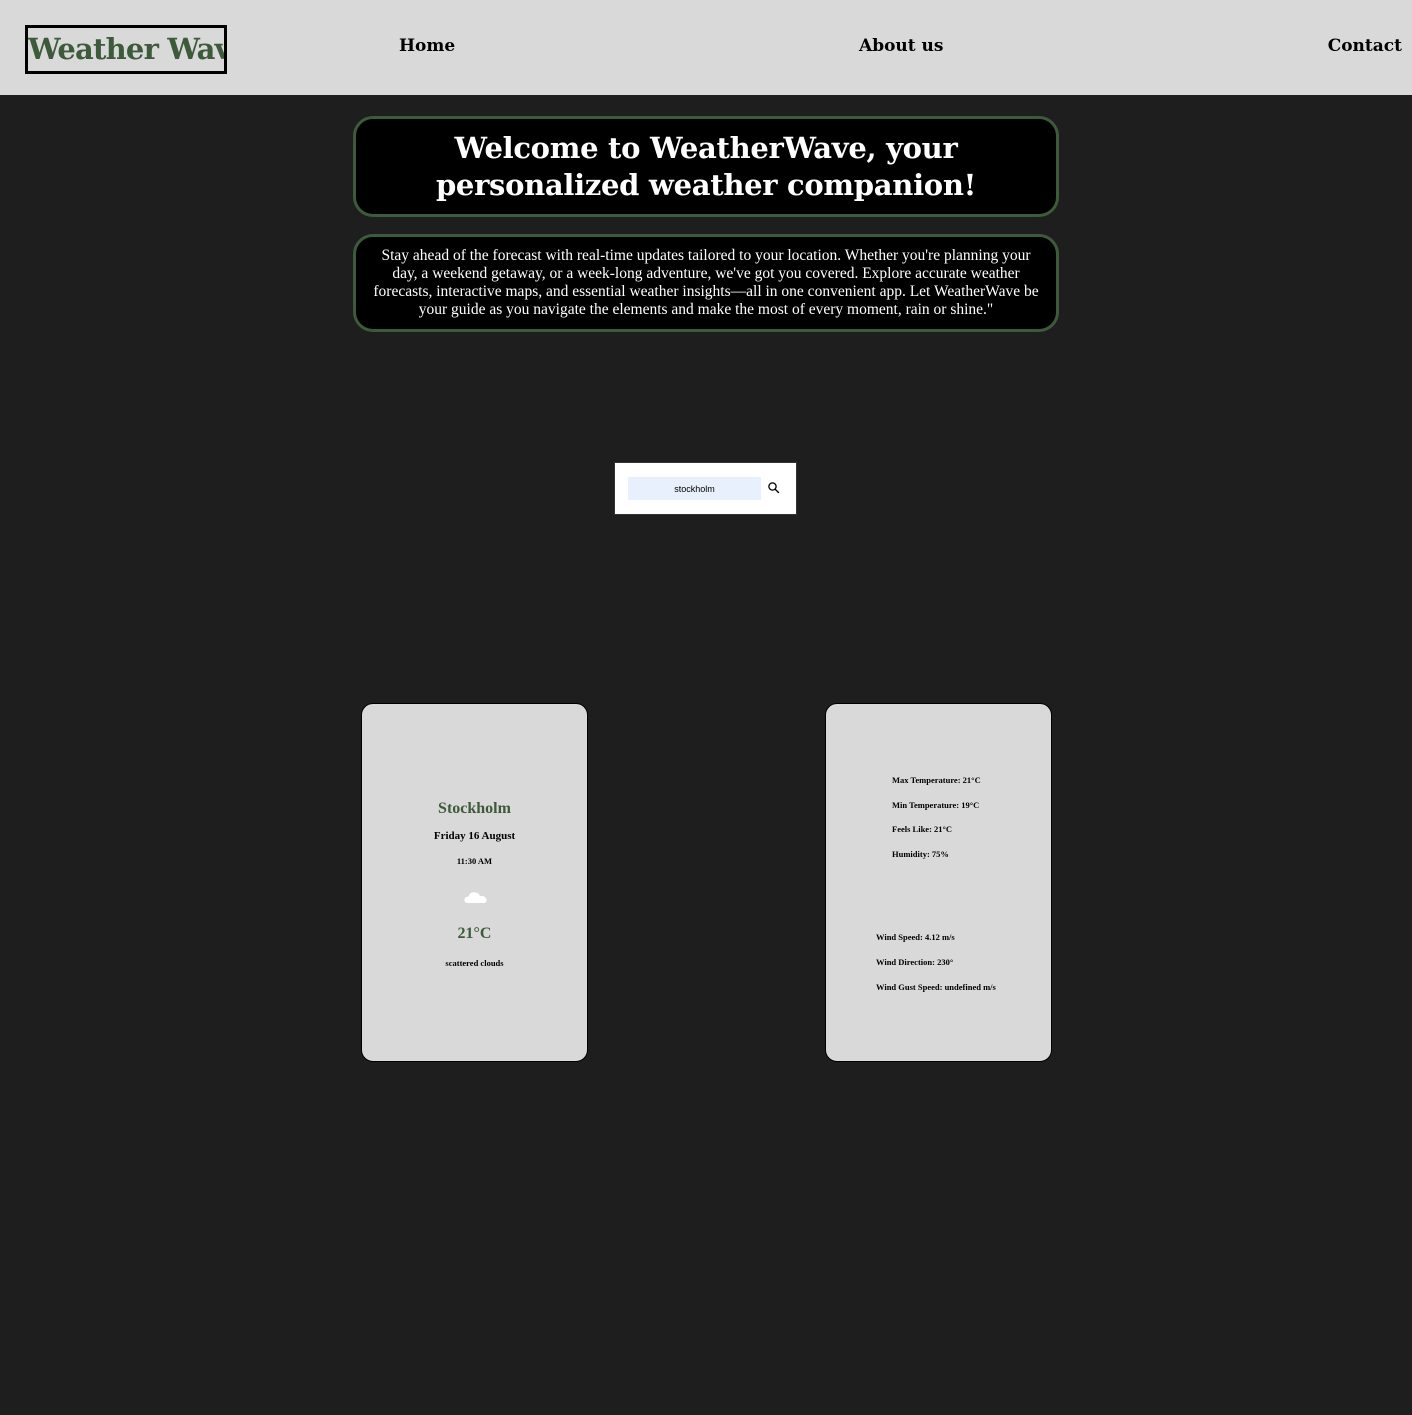 The image size is (1412, 1415). Describe the element at coordinates (922, 829) in the screenshot. I see `feels-like: Feels Like: 21°C` at that location.